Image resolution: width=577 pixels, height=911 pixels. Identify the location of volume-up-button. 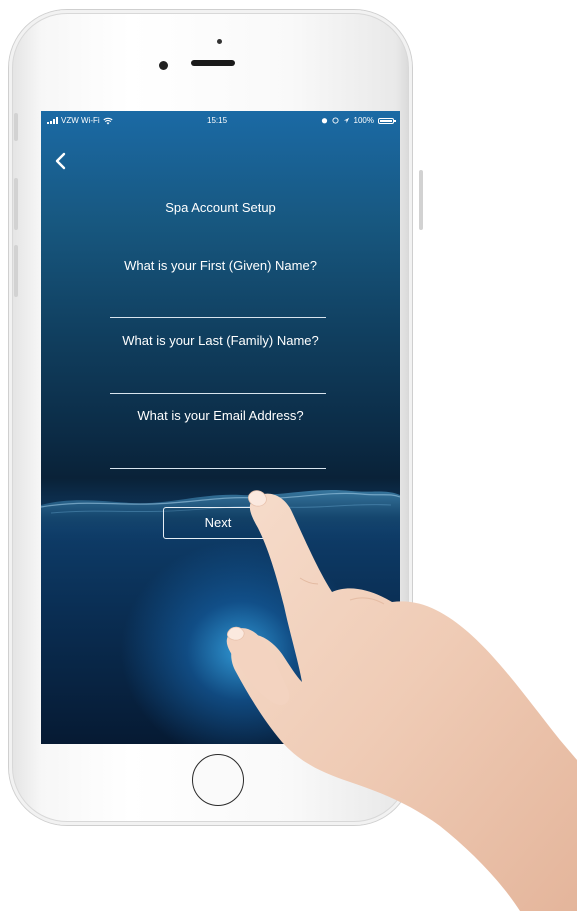
(16, 204).